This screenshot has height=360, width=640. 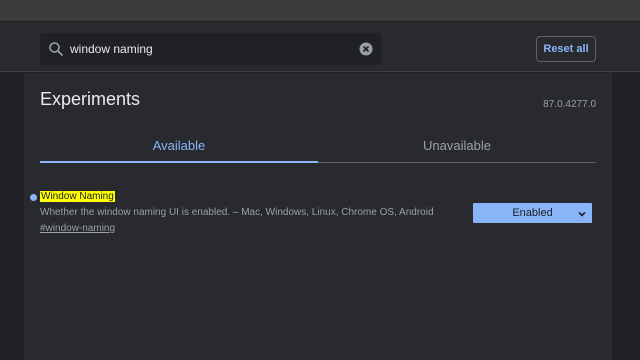 I want to click on modified-indicator-icon, so click(x=33, y=197).